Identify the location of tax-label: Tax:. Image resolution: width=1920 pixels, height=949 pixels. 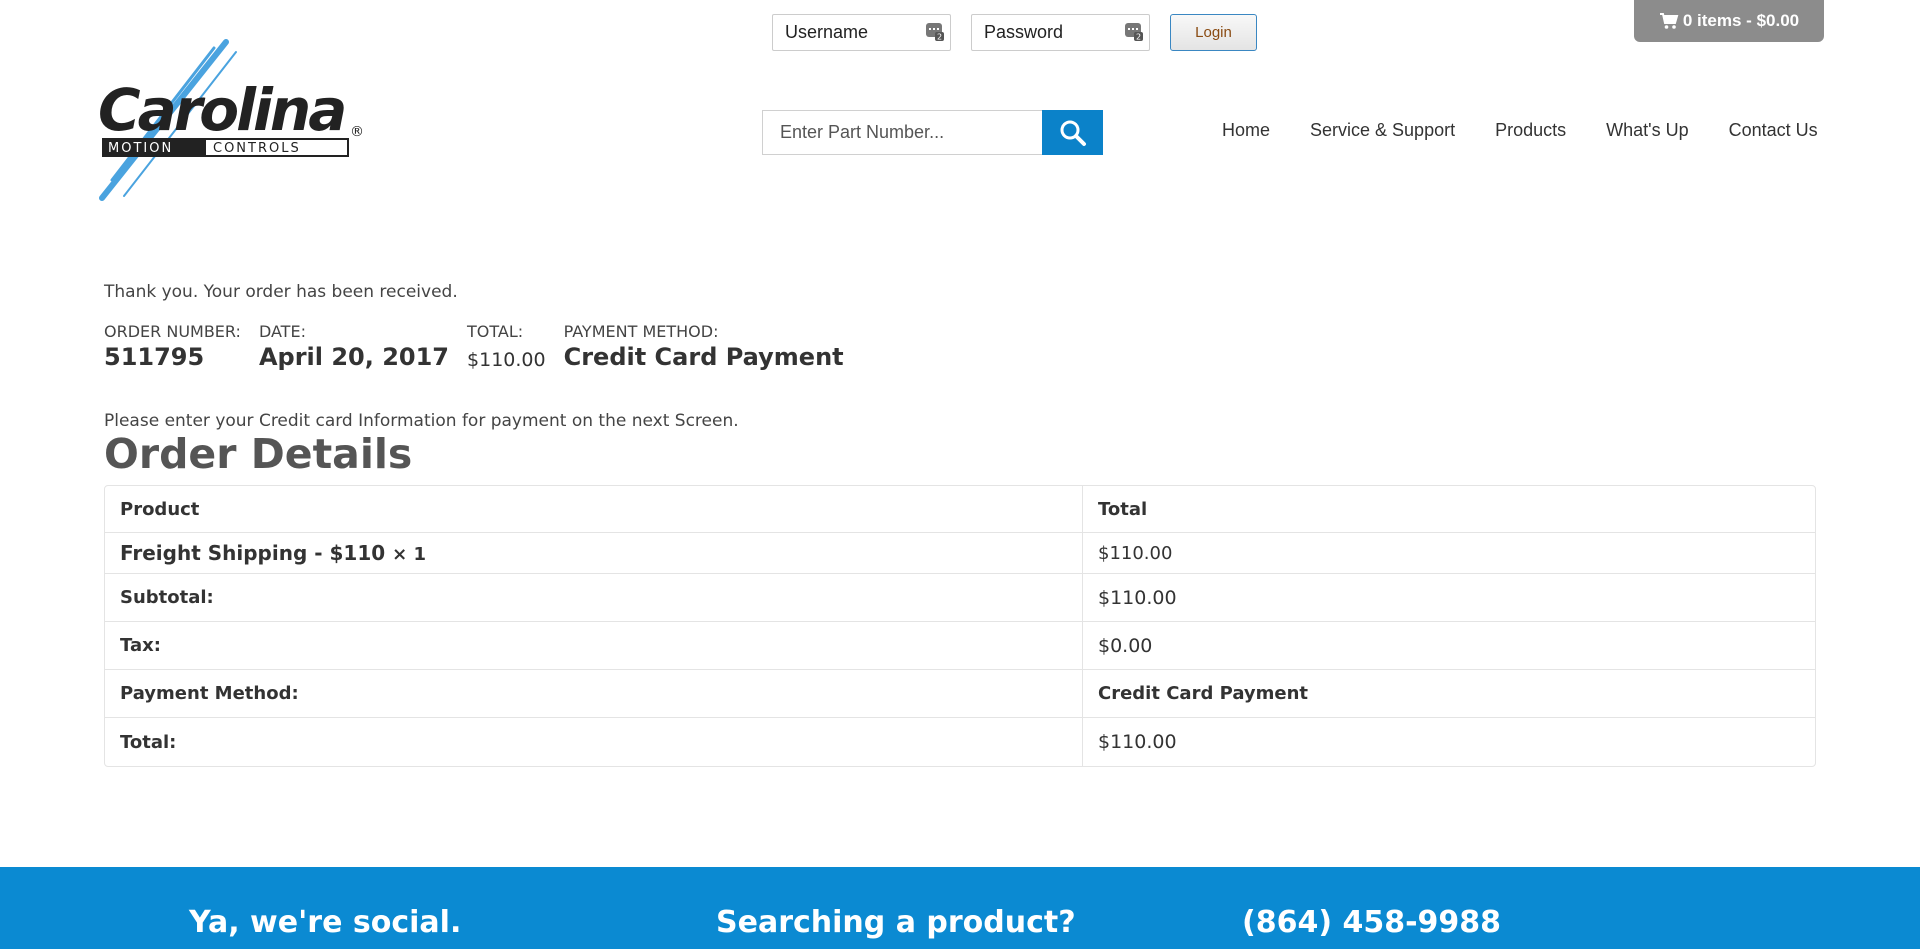
(594, 646).